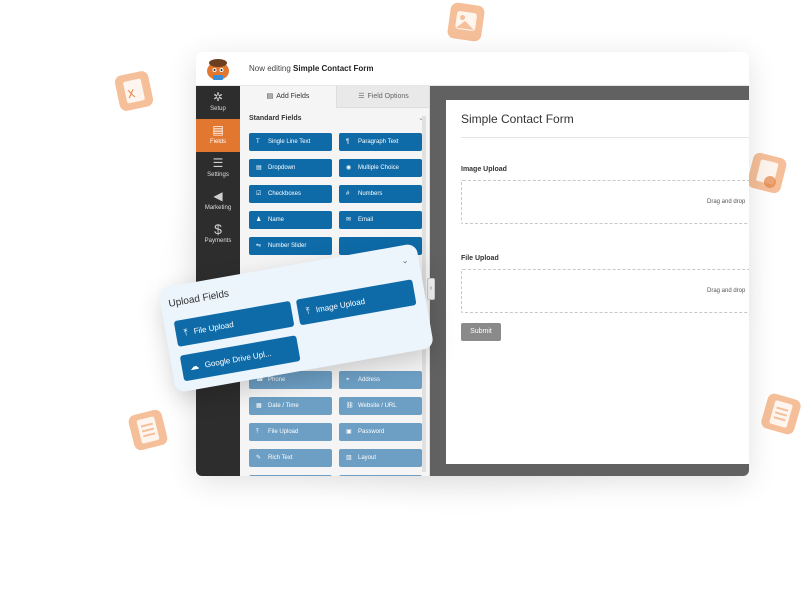  What do you see at coordinates (259, 246) in the screenshot?
I see `slider-icon: ⇋` at bounding box center [259, 246].